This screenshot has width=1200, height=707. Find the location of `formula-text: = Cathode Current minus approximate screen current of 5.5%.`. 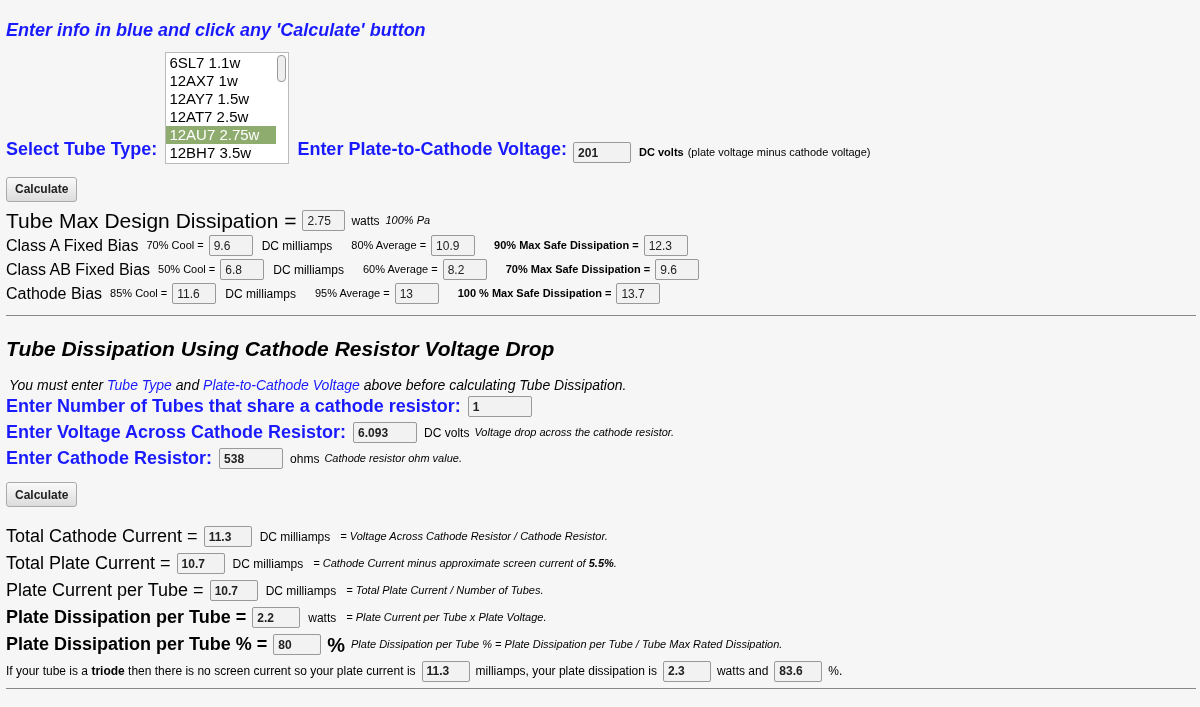

formula-text: = Cathode Current minus approximate screen current of 5.5%. is located at coordinates (465, 564).